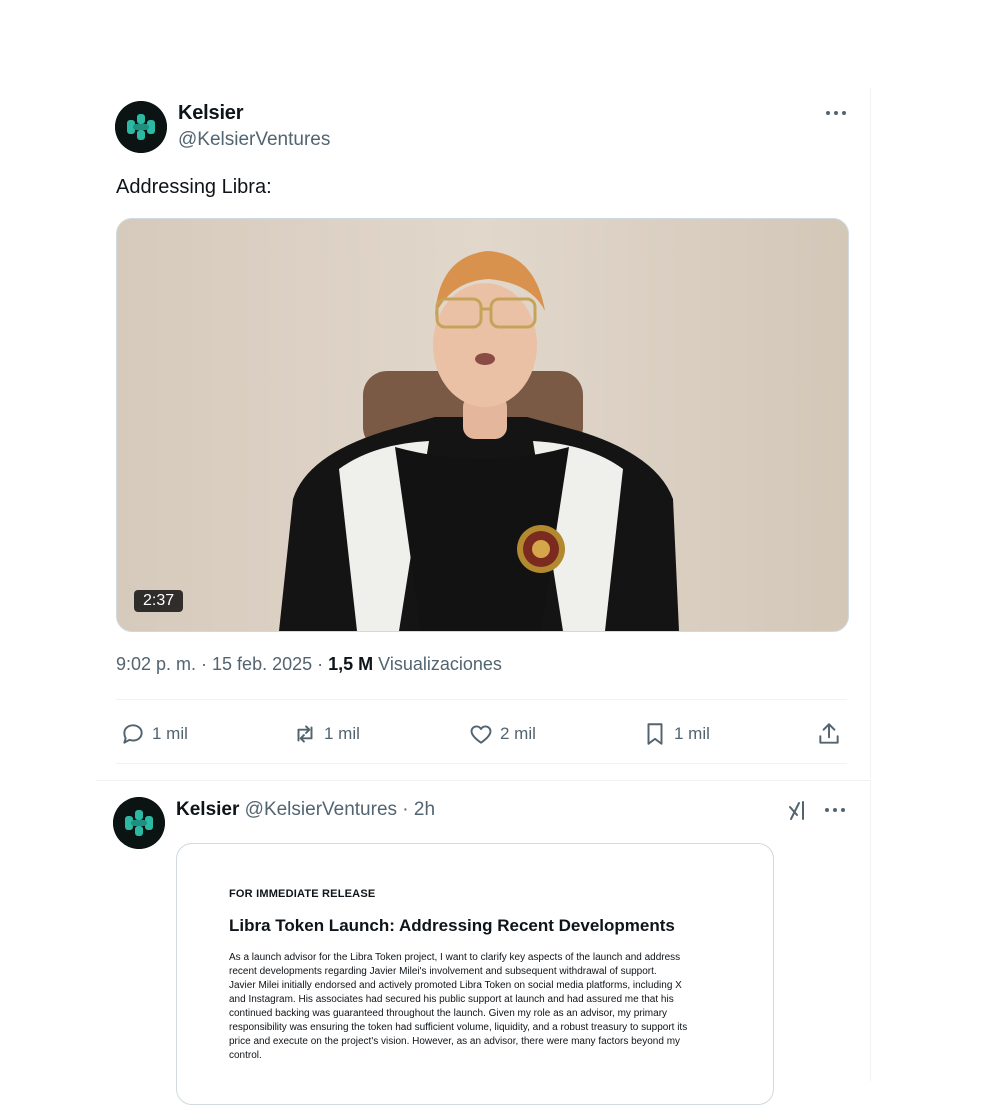 This screenshot has width=998, height=1105. I want to click on bookmark-button: 1 mil, so click(676, 734).